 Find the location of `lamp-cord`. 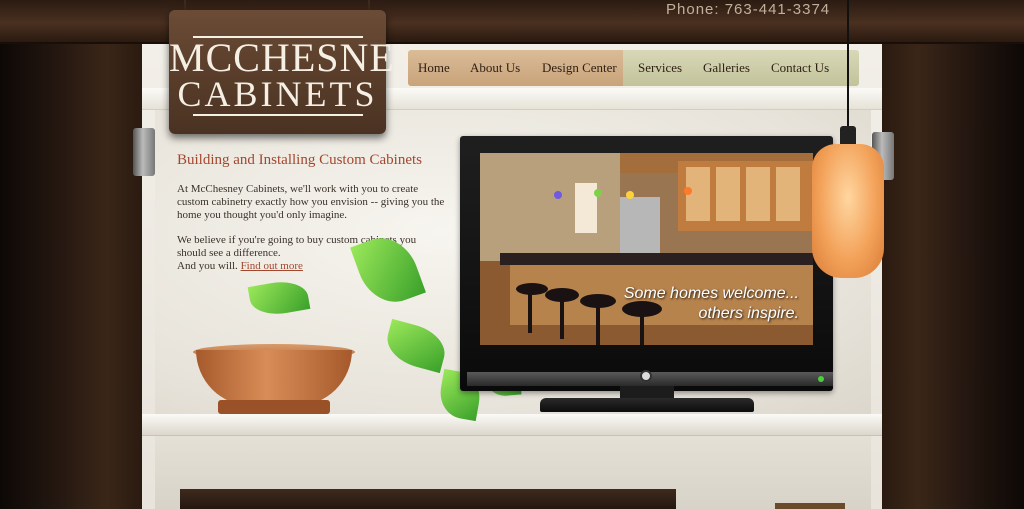

lamp-cord is located at coordinates (848, 65).